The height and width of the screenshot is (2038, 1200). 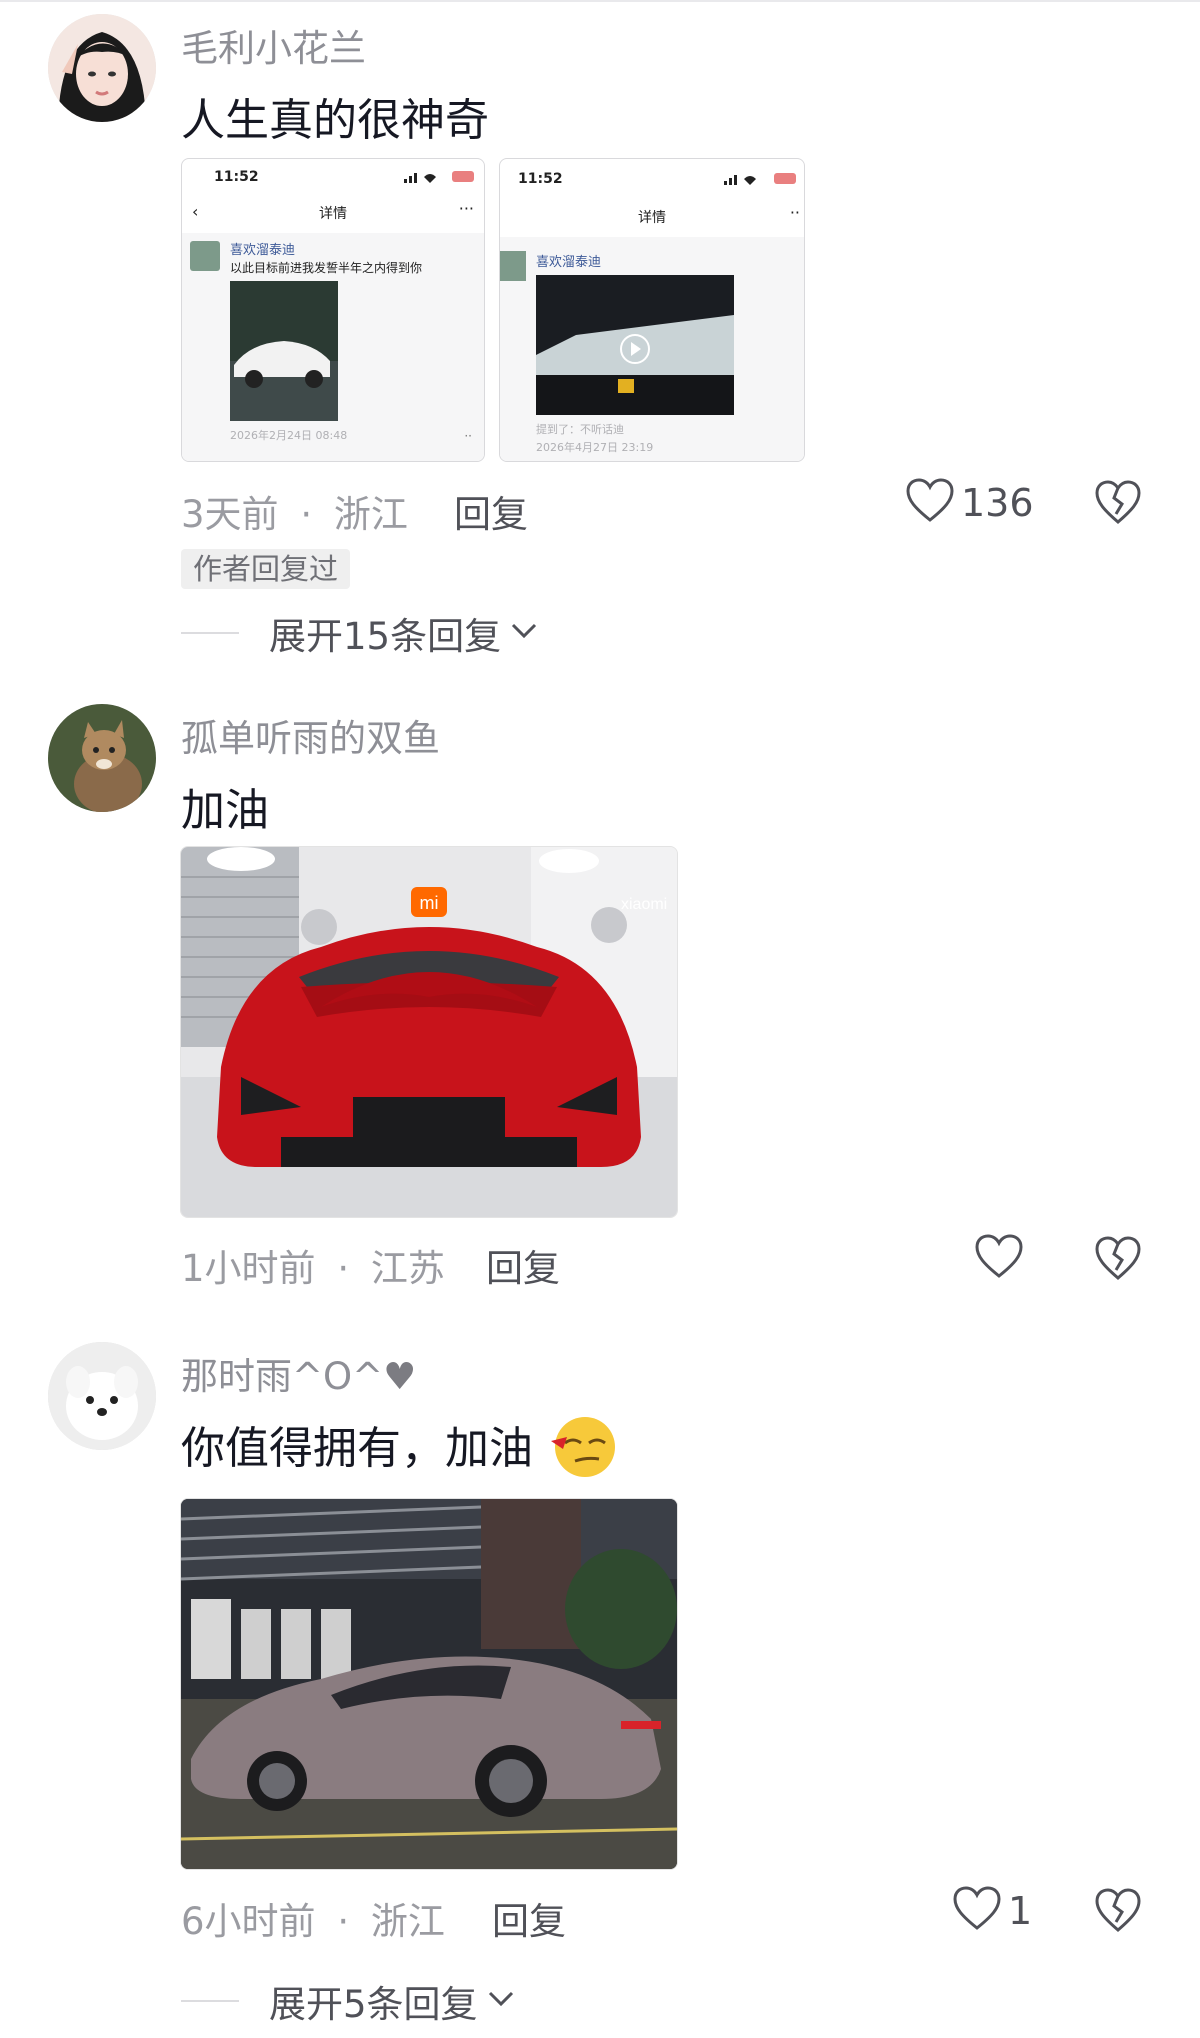 I want to click on like-button, so click(x=1002, y=1259).